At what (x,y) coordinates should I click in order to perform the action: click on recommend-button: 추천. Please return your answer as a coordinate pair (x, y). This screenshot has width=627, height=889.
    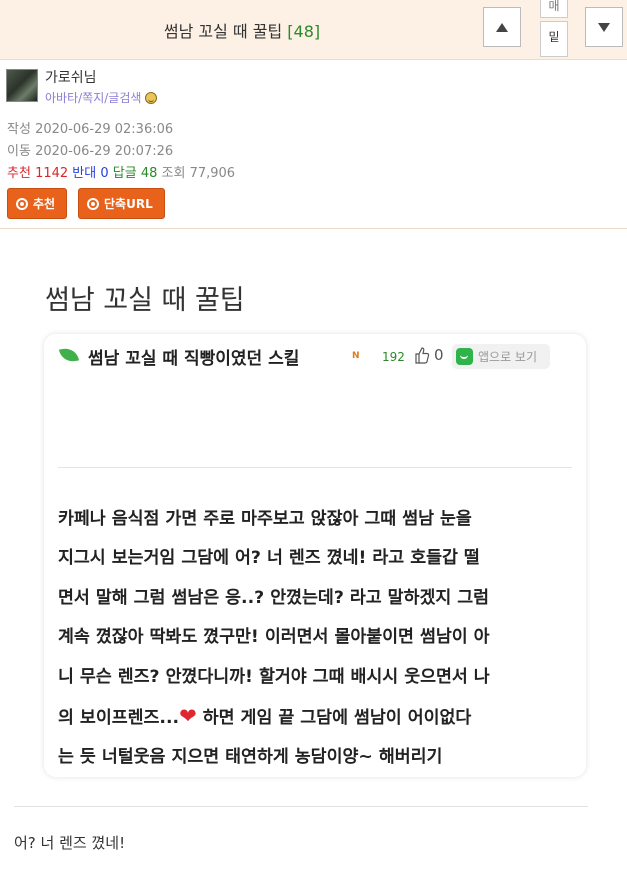
    Looking at the image, I should click on (37, 203).